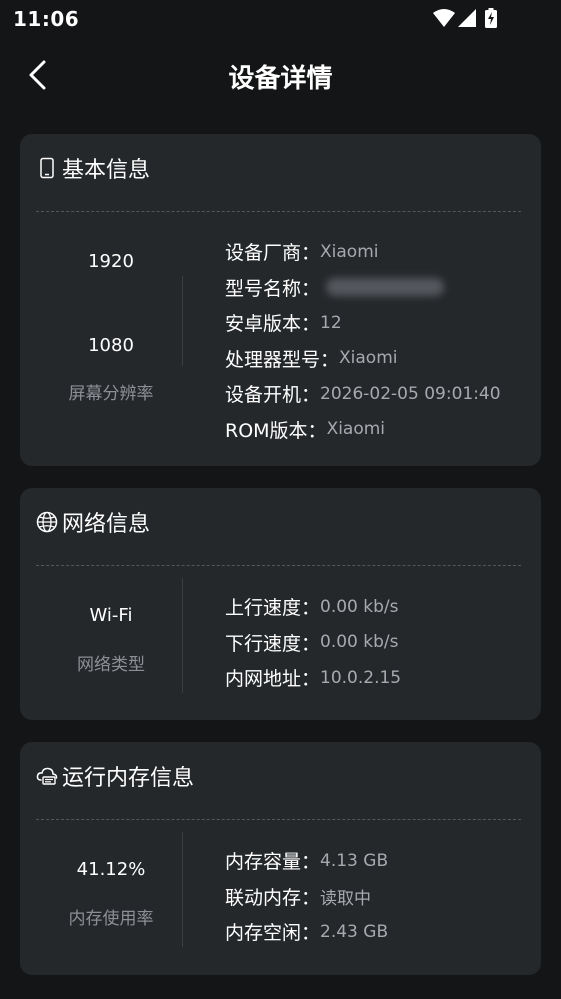  I want to click on network-type-label: 网络类型, so click(111, 665).